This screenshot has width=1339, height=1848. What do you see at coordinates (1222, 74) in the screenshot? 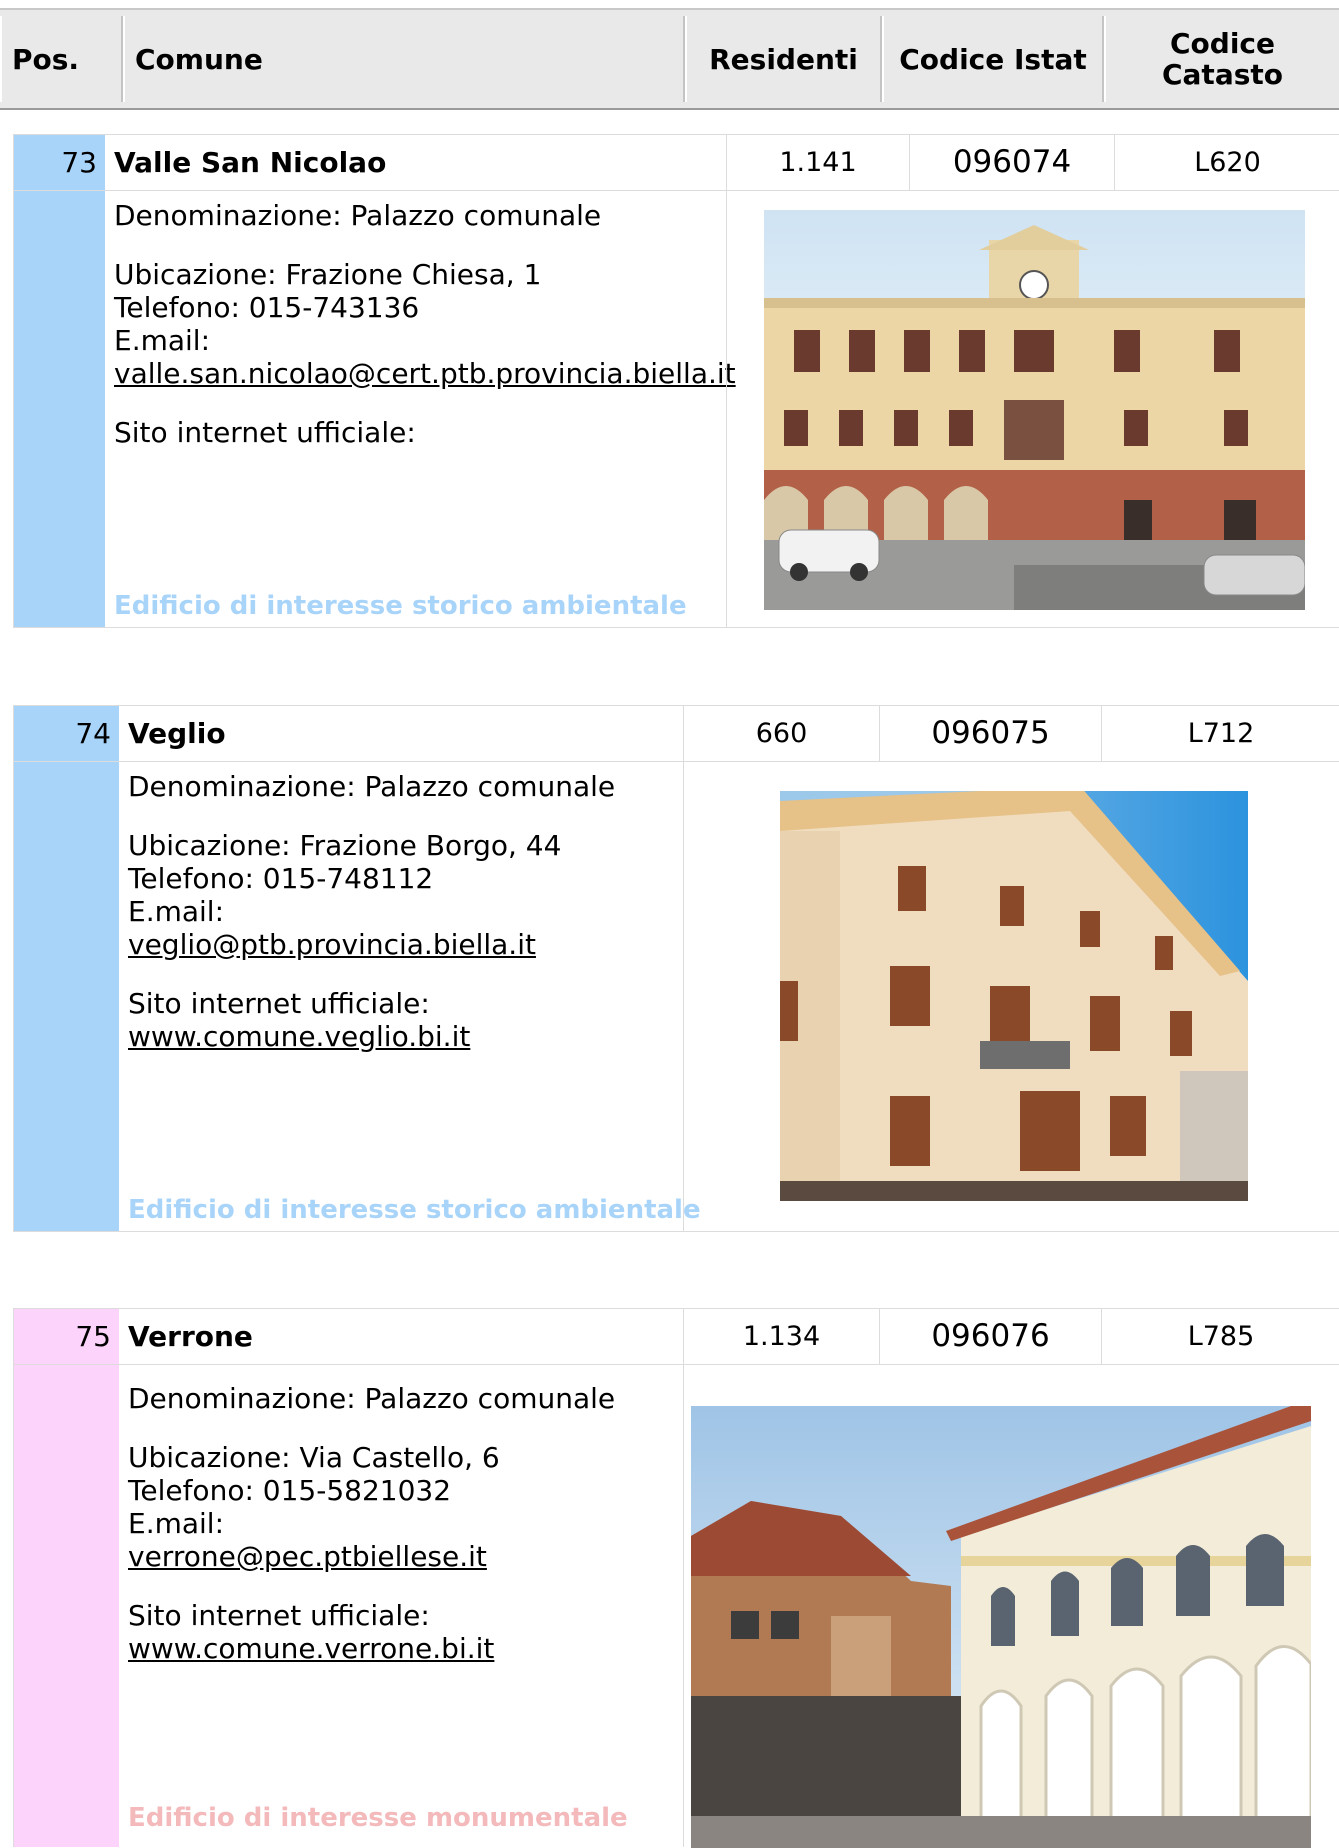
I see `header-codice-catasto-line2: Catasto` at bounding box center [1222, 74].